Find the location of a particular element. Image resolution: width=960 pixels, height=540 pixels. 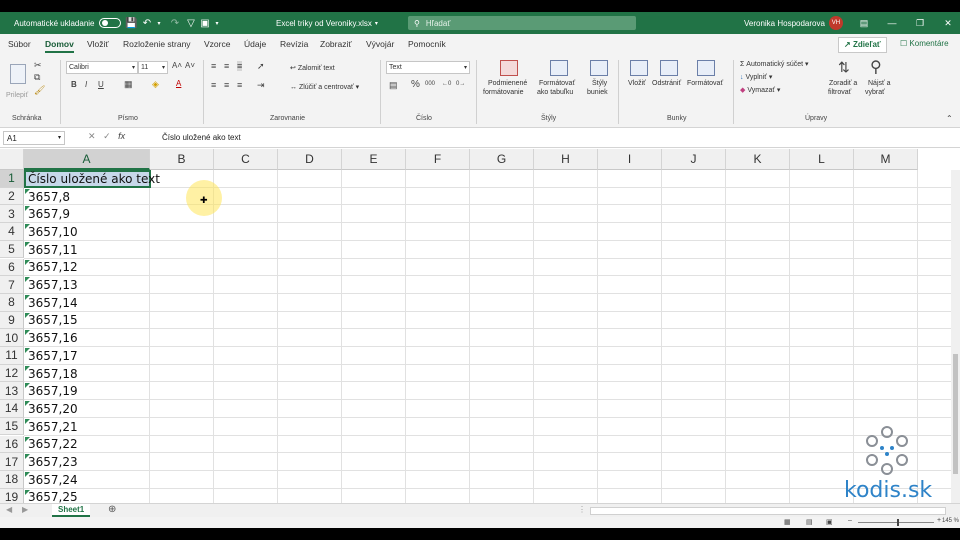

ribbon-display-icon: ▤ is located at coordinates (864, 23).